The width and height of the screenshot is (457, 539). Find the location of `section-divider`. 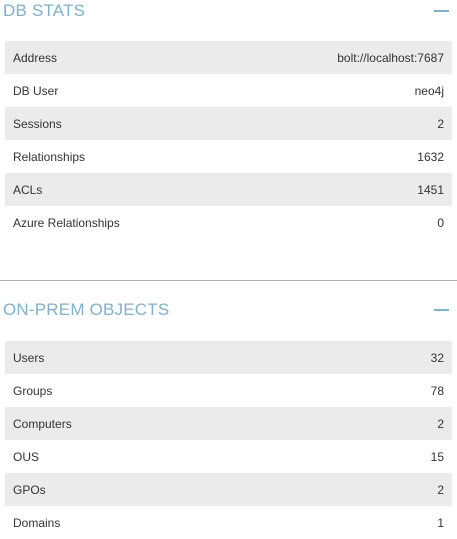

section-divider is located at coordinates (228, 280).